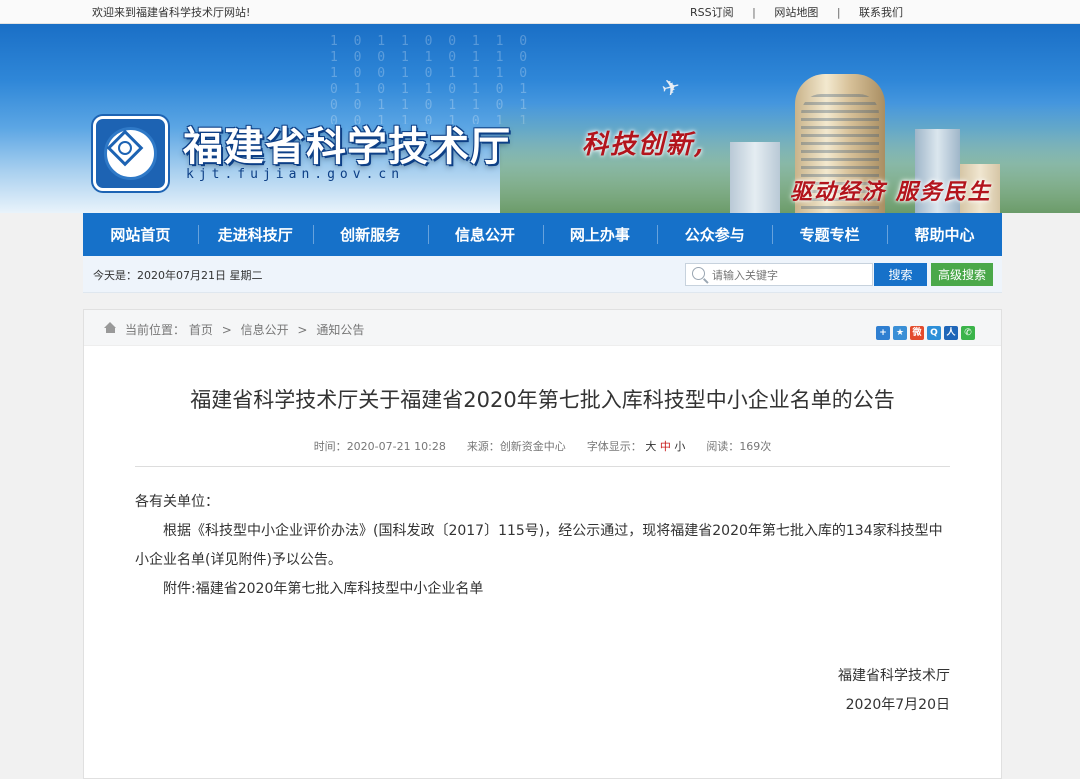 The height and width of the screenshot is (779, 1080). What do you see at coordinates (125, 148) in the screenshot?
I see `atom-icon` at bounding box center [125, 148].